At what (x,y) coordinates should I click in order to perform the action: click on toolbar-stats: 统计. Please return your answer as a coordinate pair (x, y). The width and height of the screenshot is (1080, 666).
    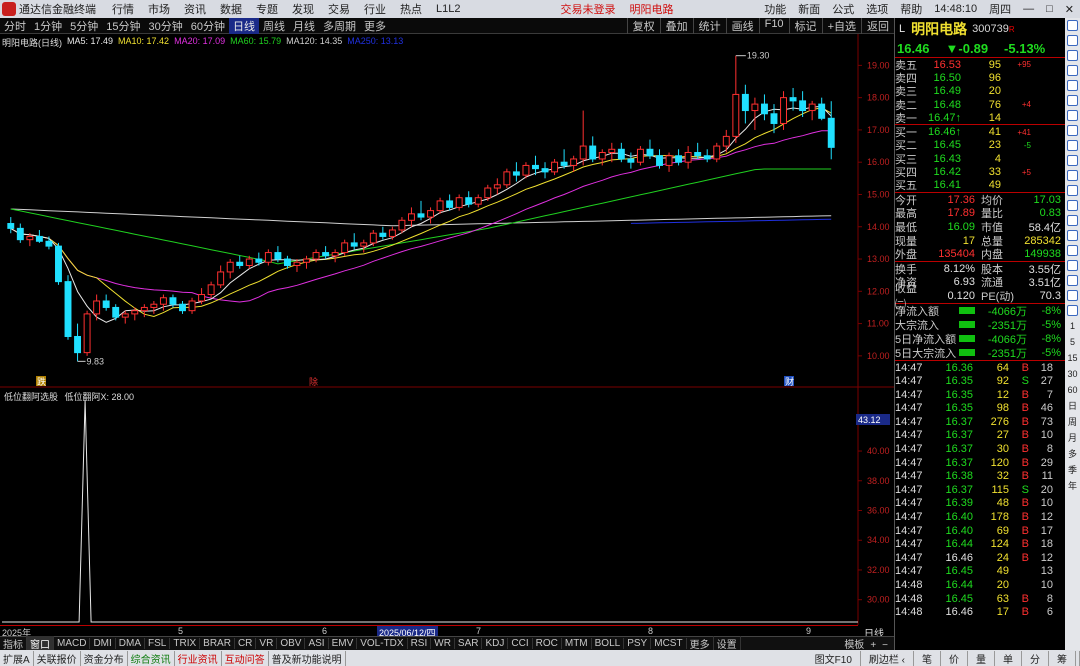
    Looking at the image, I should click on (709, 25).